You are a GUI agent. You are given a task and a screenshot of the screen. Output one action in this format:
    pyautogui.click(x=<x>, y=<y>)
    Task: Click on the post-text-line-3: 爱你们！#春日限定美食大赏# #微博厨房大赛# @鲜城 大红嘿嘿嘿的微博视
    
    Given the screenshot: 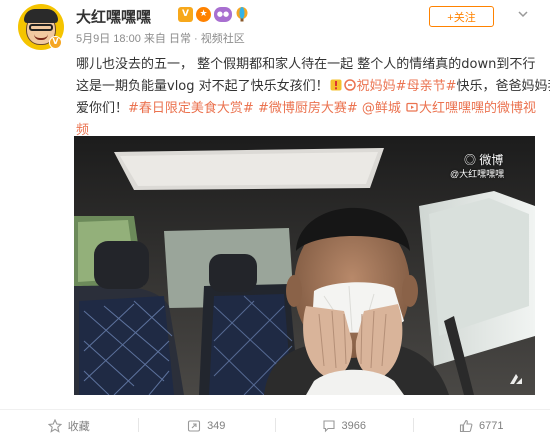 What is the action you would take?
    pyautogui.click(x=306, y=109)
    